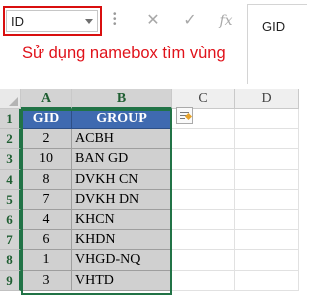  What do you see at coordinates (10, 139) in the screenshot?
I see `row-header-2: 2` at bounding box center [10, 139].